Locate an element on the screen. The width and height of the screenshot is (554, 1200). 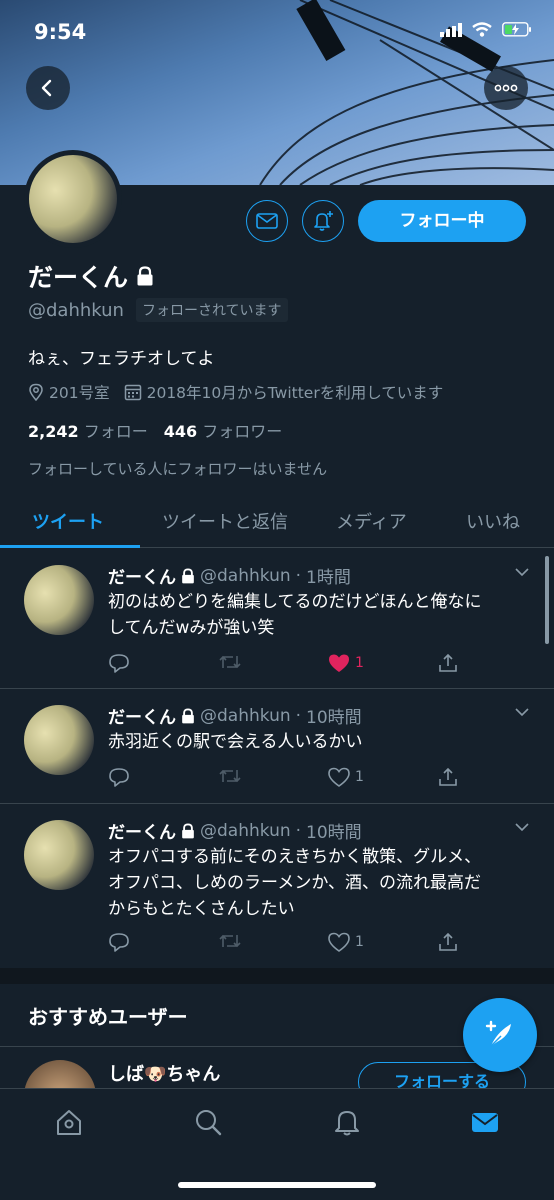
message-button is located at coordinates (267, 221).